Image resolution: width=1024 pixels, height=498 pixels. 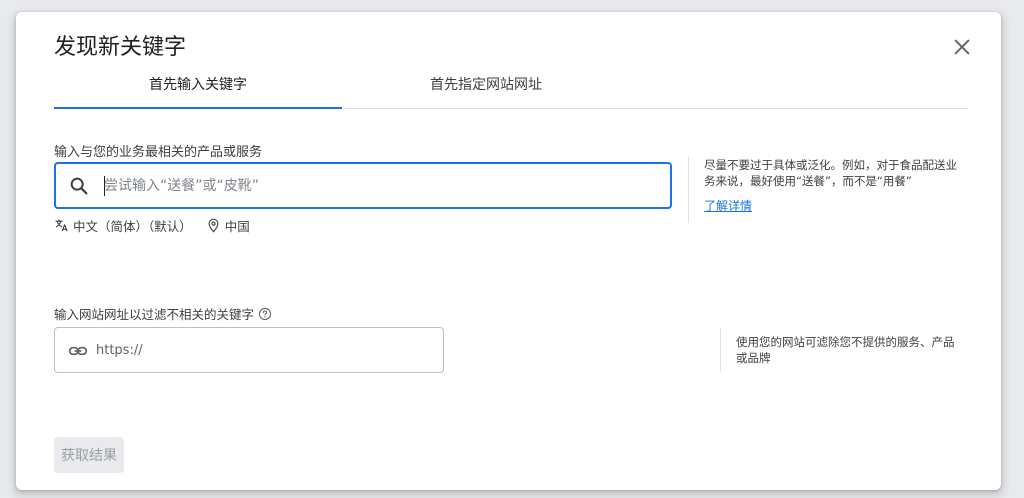 I want to click on learn-more-link: 了解详情, so click(x=728, y=205).